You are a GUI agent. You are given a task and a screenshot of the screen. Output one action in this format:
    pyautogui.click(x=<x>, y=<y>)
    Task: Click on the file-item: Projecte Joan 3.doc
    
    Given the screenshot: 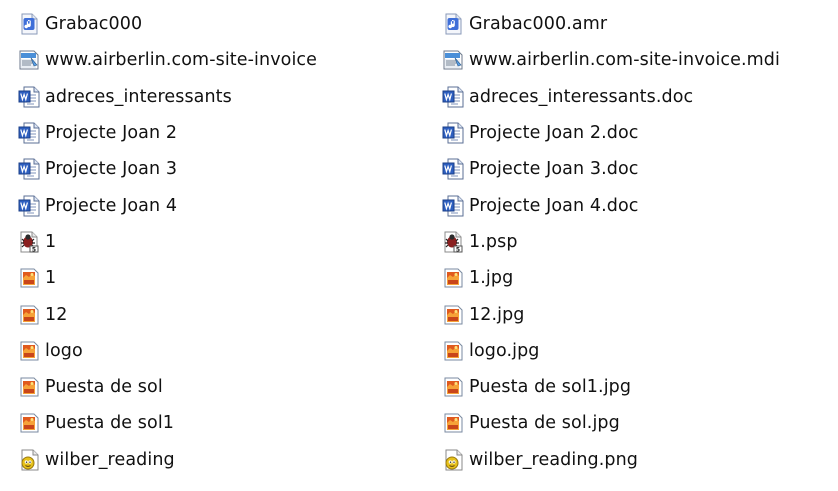 What is the action you would take?
    pyautogui.click(x=611, y=169)
    